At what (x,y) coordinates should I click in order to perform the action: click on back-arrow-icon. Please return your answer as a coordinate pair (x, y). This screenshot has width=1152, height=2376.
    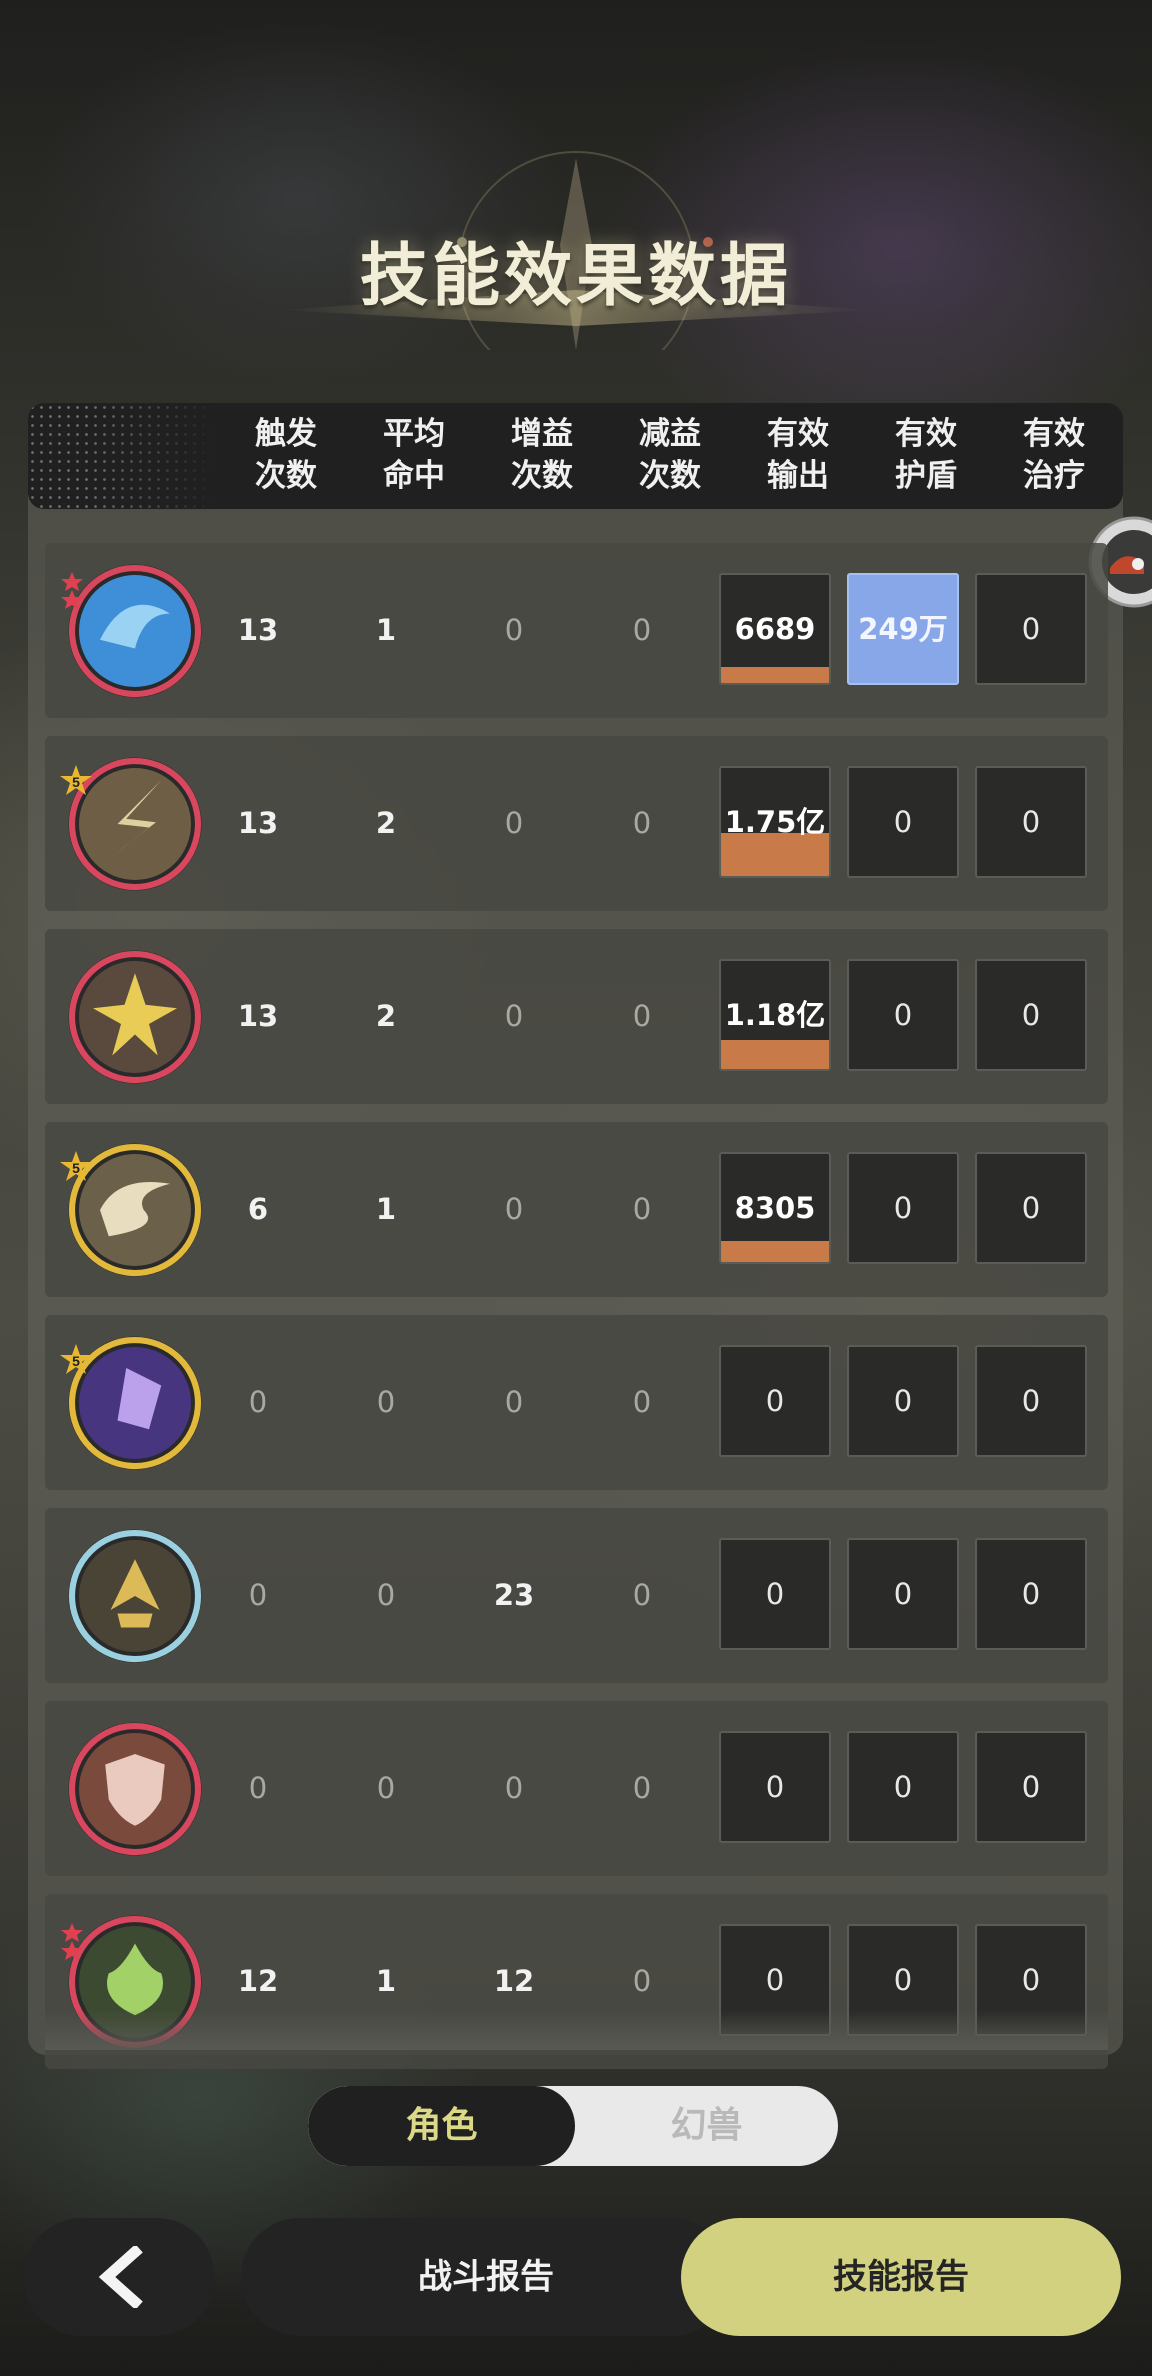
    Looking at the image, I should click on (120, 2277).